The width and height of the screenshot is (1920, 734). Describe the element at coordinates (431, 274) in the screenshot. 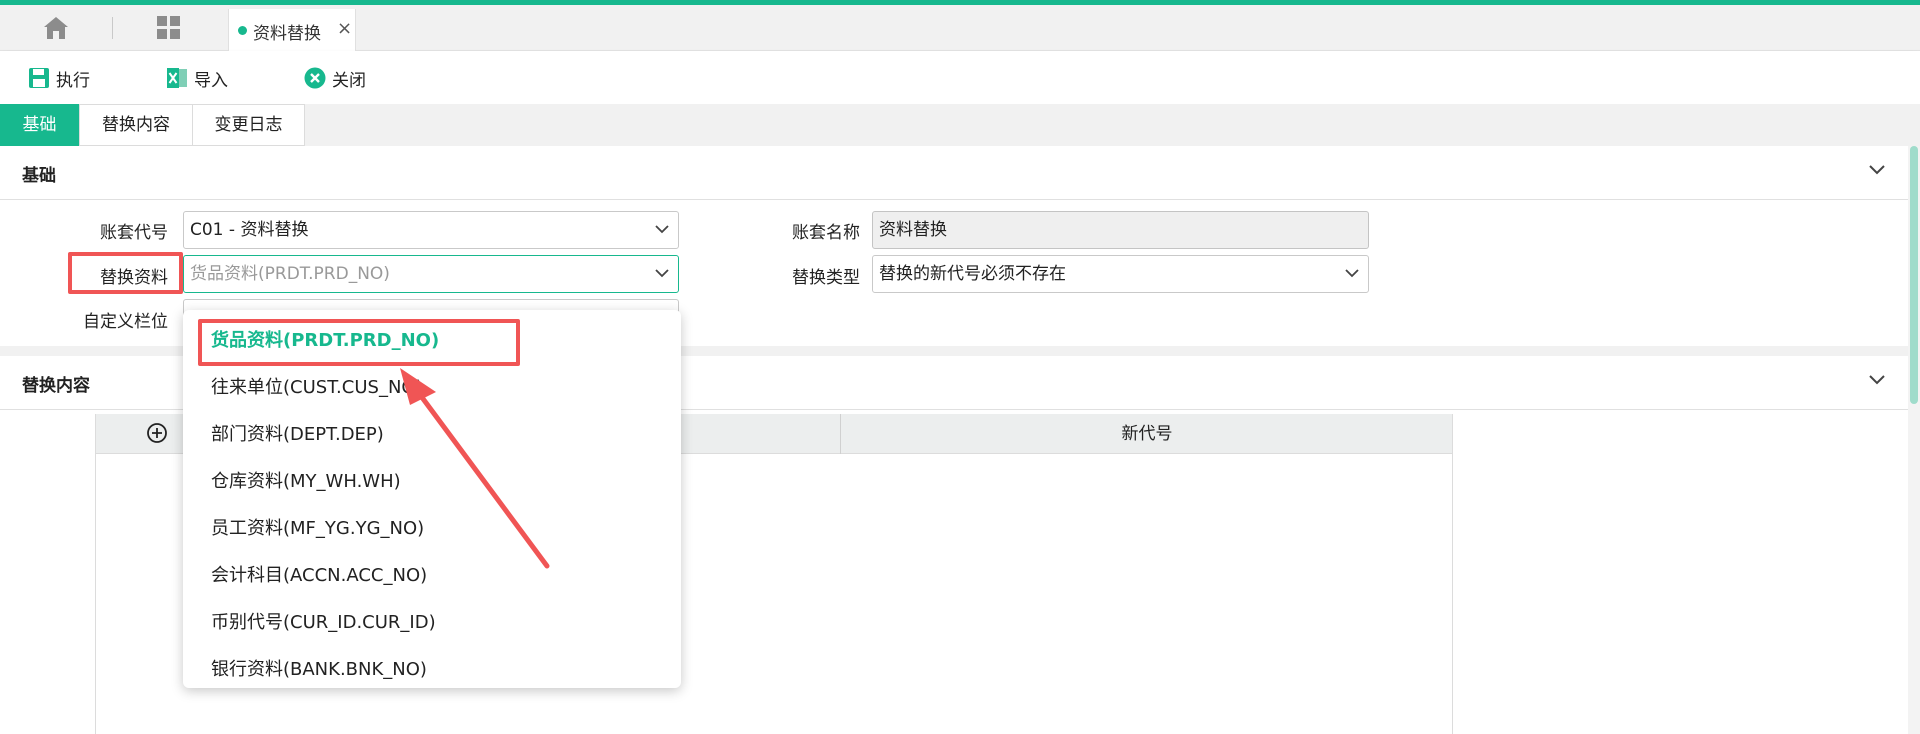

I see `replace-data-select: 货品资料(PRDT.PRD_NO)` at that location.